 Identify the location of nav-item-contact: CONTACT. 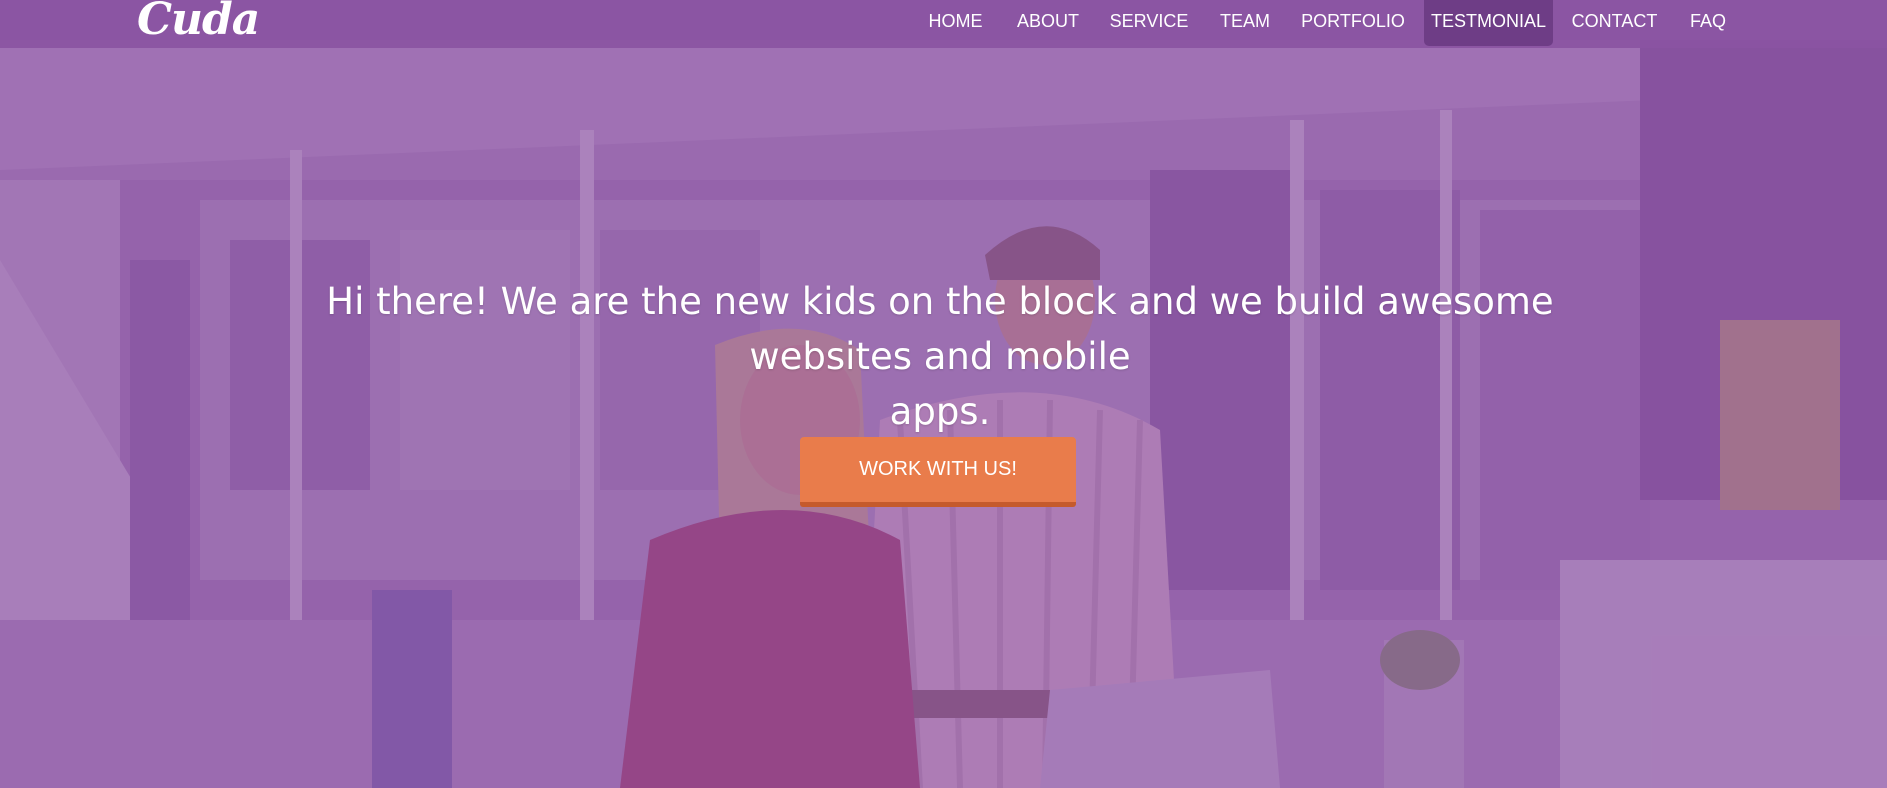
(1614, 23).